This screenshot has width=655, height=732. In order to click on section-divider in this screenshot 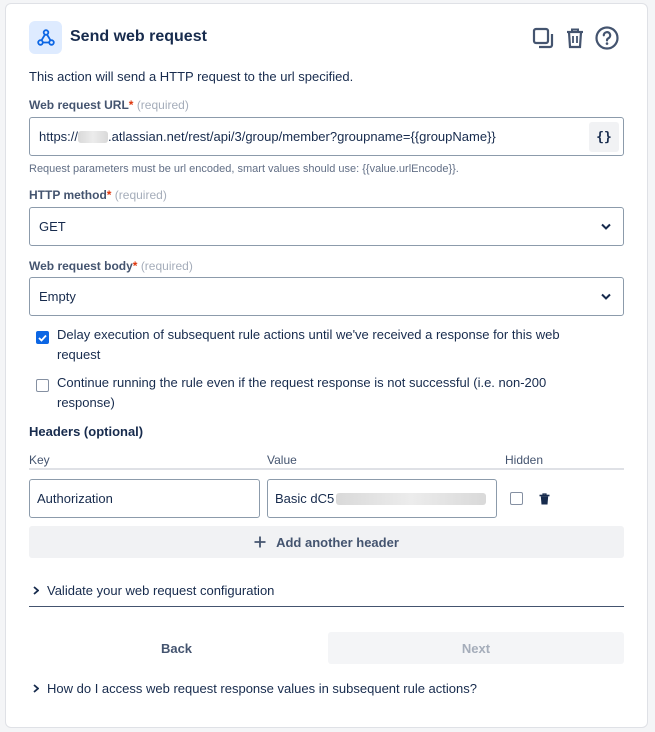, I will do `click(326, 606)`.